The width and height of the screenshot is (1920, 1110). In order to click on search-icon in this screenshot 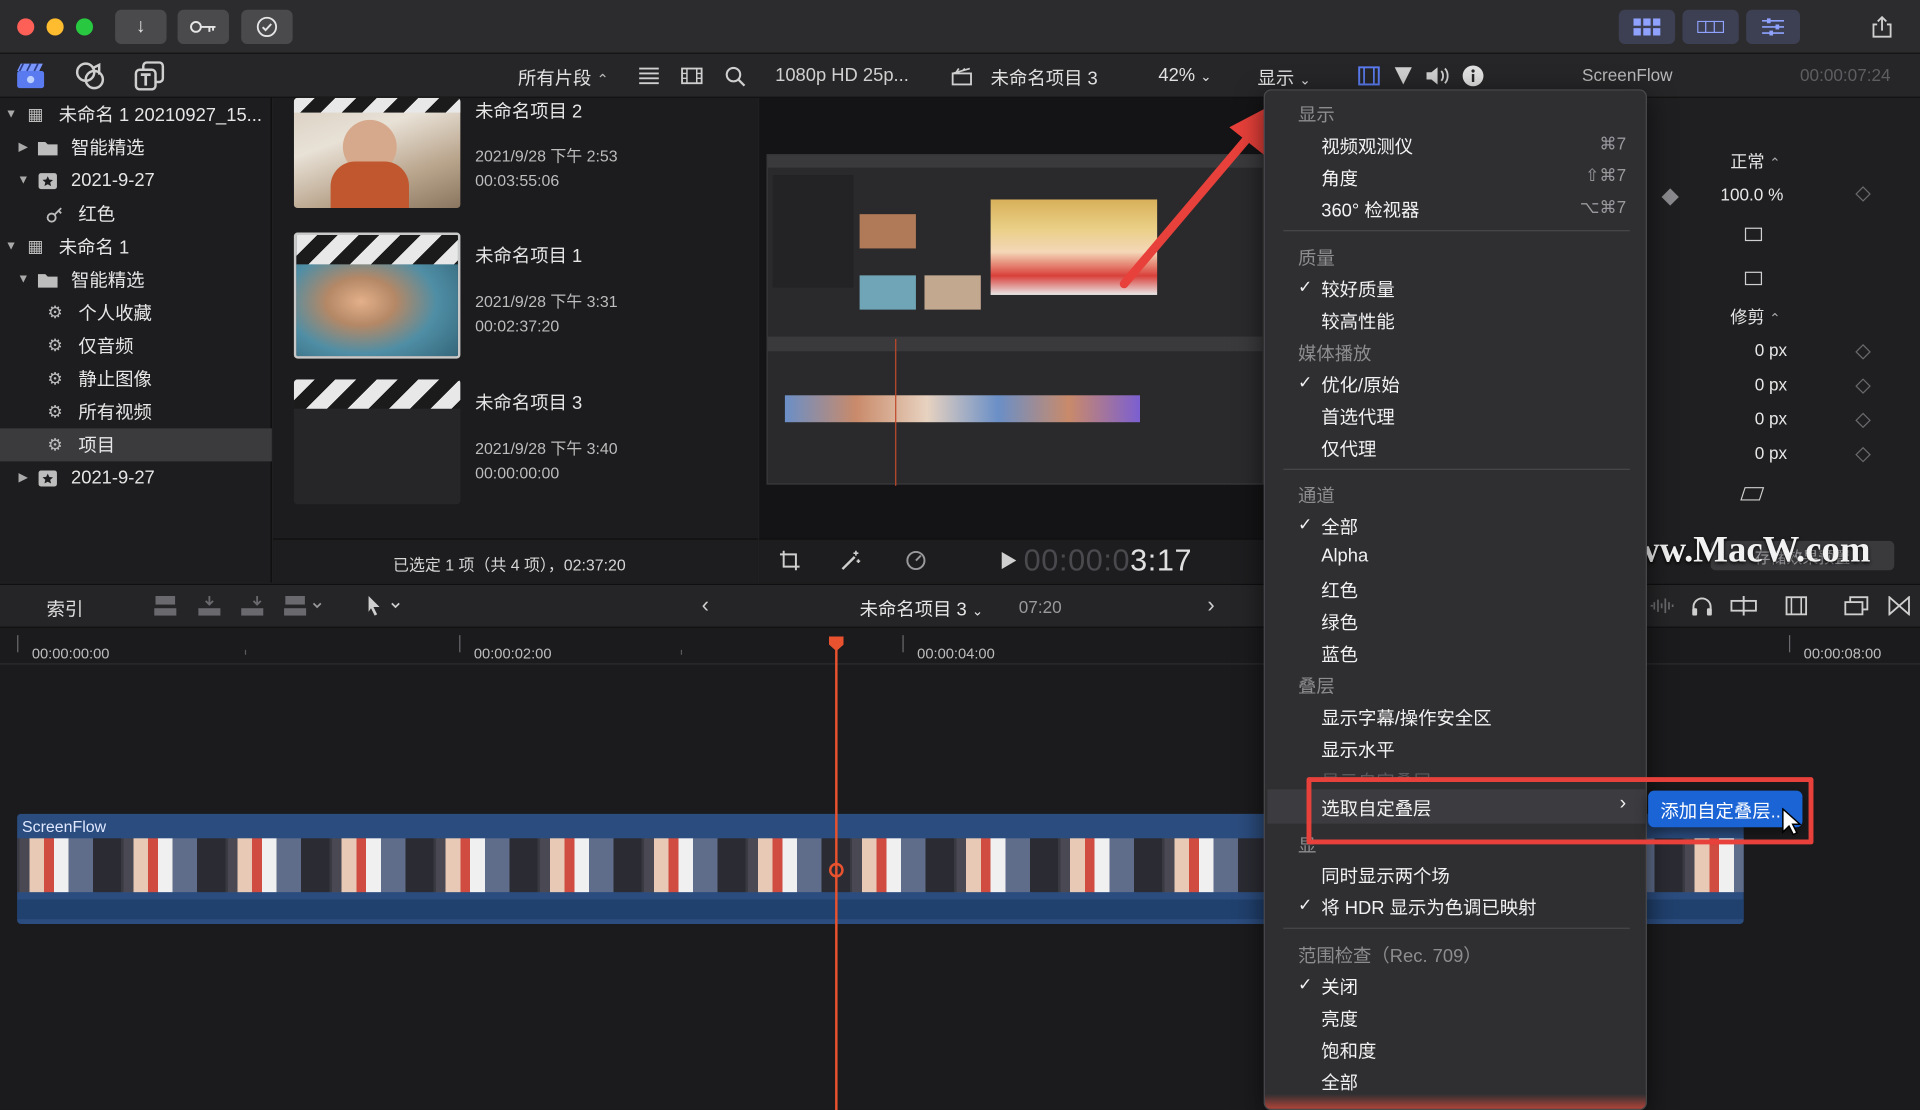, I will do `click(734, 76)`.